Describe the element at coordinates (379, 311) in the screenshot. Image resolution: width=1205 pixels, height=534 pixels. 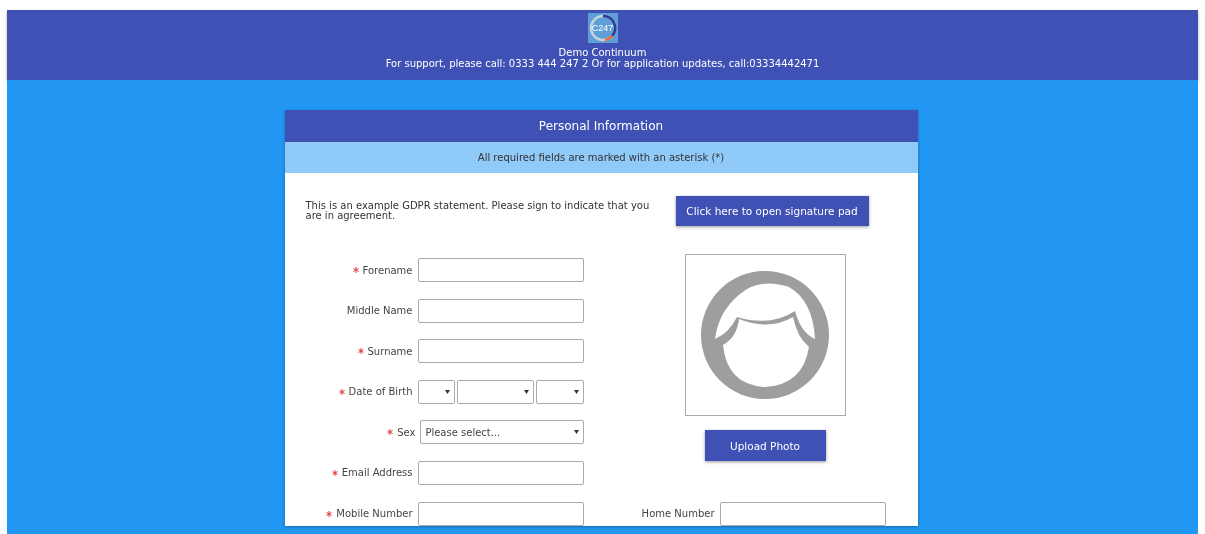
I see `field-label: Middle Name` at that location.